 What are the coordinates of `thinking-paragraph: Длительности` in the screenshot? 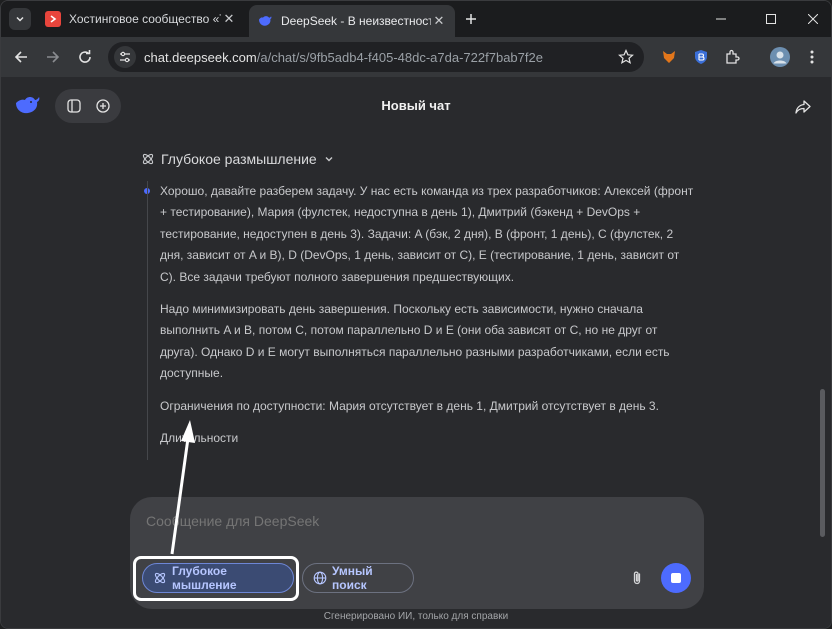 It's located at (199, 438).